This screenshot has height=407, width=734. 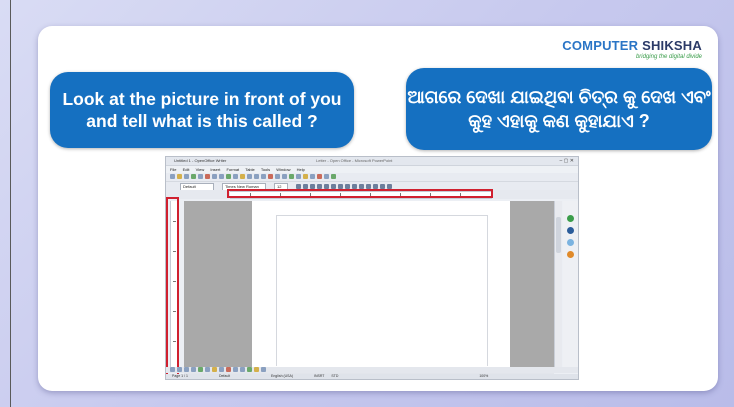 What do you see at coordinates (566, 161) in the screenshot?
I see `window-controls-icon: – ▢ ✕` at bounding box center [566, 161].